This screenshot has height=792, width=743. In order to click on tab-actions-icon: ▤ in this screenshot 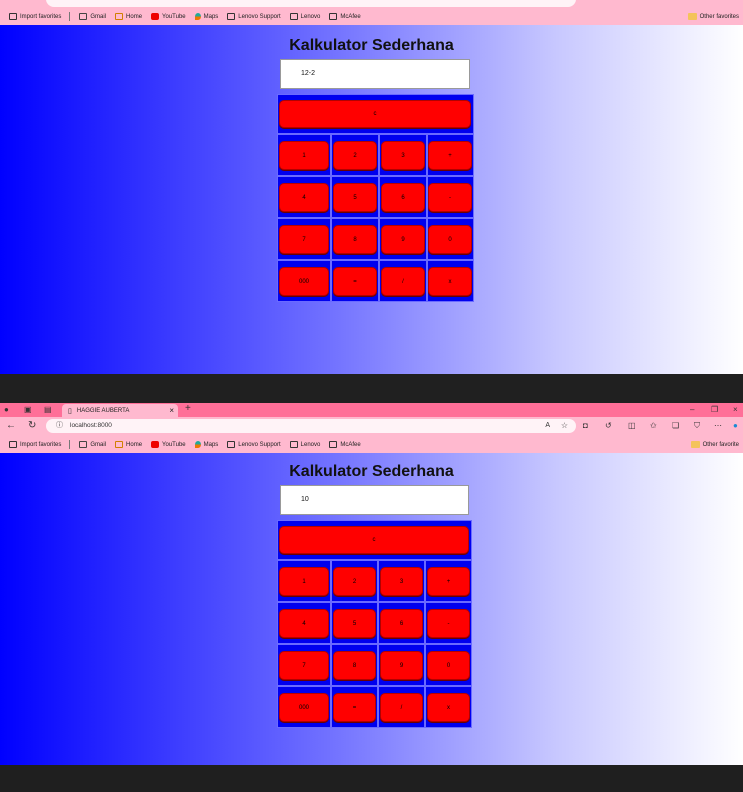, I will do `click(48, 410)`.